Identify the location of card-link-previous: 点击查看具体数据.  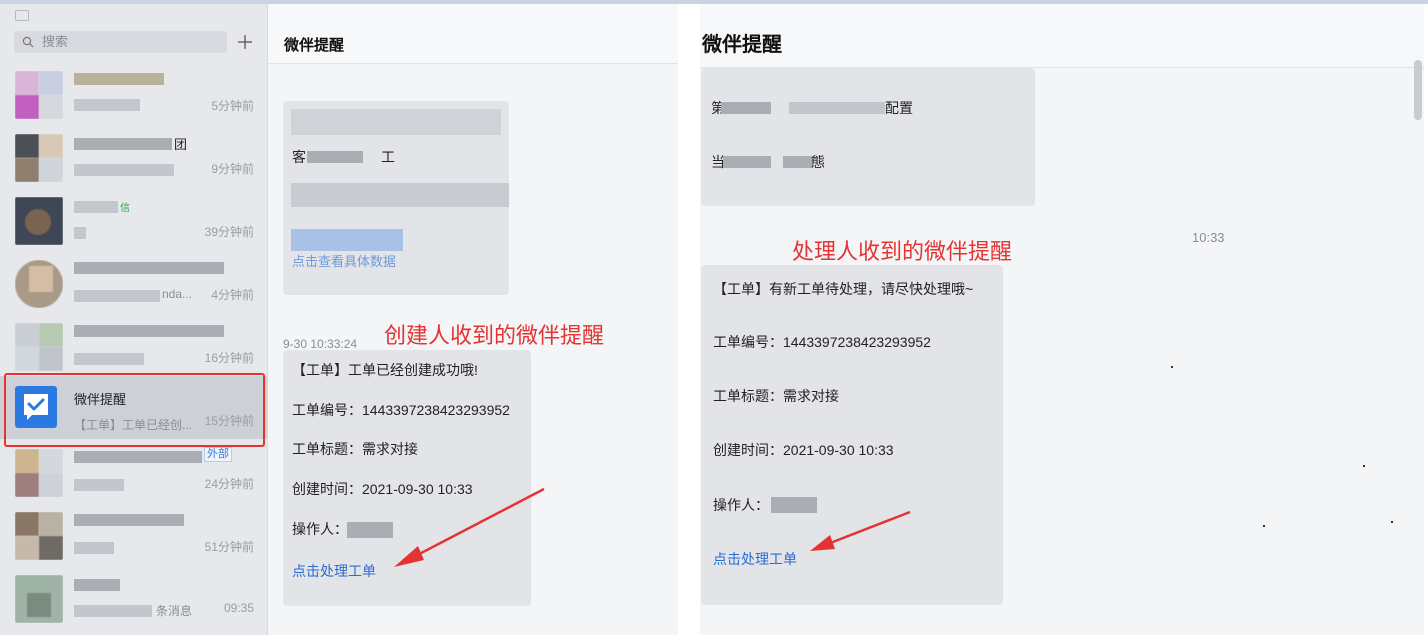
(344, 260).